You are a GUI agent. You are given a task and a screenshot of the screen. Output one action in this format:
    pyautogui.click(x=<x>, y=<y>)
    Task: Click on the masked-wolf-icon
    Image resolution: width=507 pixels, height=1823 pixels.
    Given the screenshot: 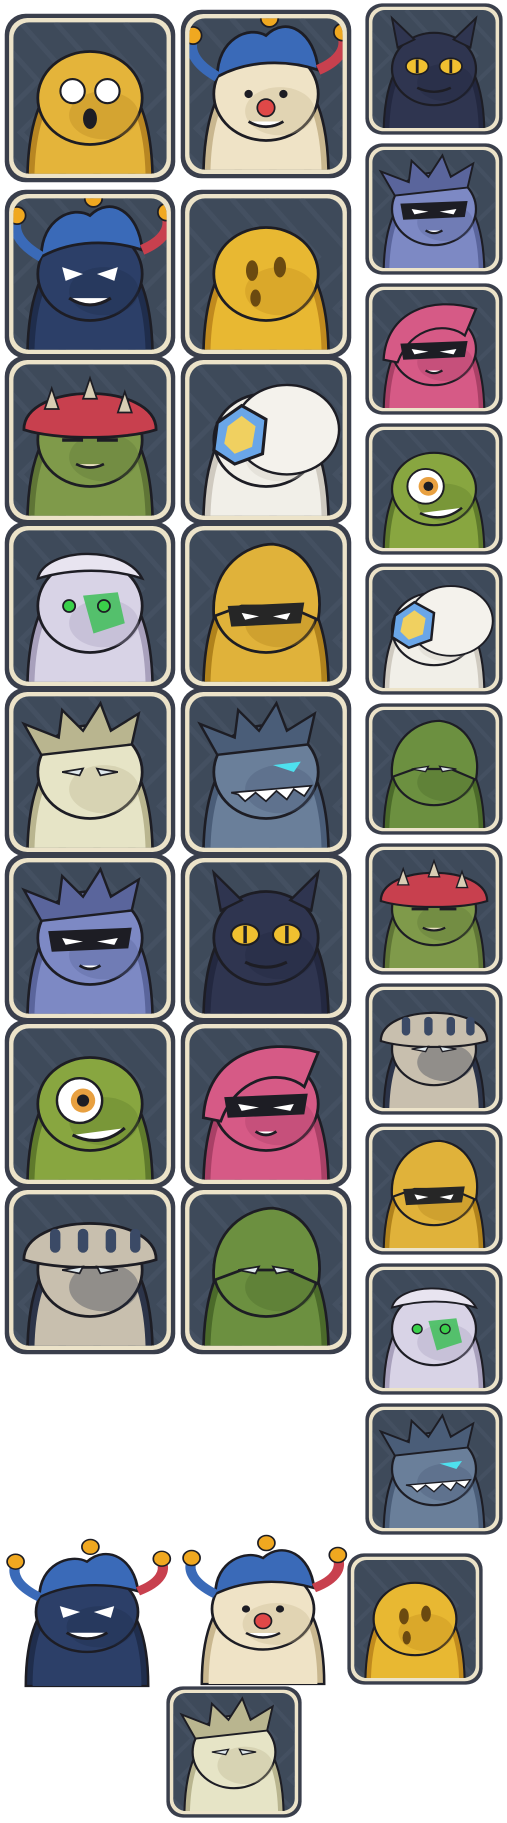 What is the action you would take?
    pyautogui.click(x=434, y=209)
    